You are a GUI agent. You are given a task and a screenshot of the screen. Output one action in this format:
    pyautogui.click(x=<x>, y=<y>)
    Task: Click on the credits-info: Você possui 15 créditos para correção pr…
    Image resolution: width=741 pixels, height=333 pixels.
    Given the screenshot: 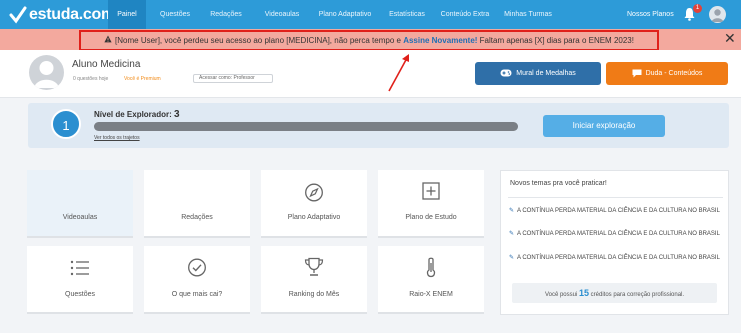 What is the action you would take?
    pyautogui.click(x=614, y=293)
    